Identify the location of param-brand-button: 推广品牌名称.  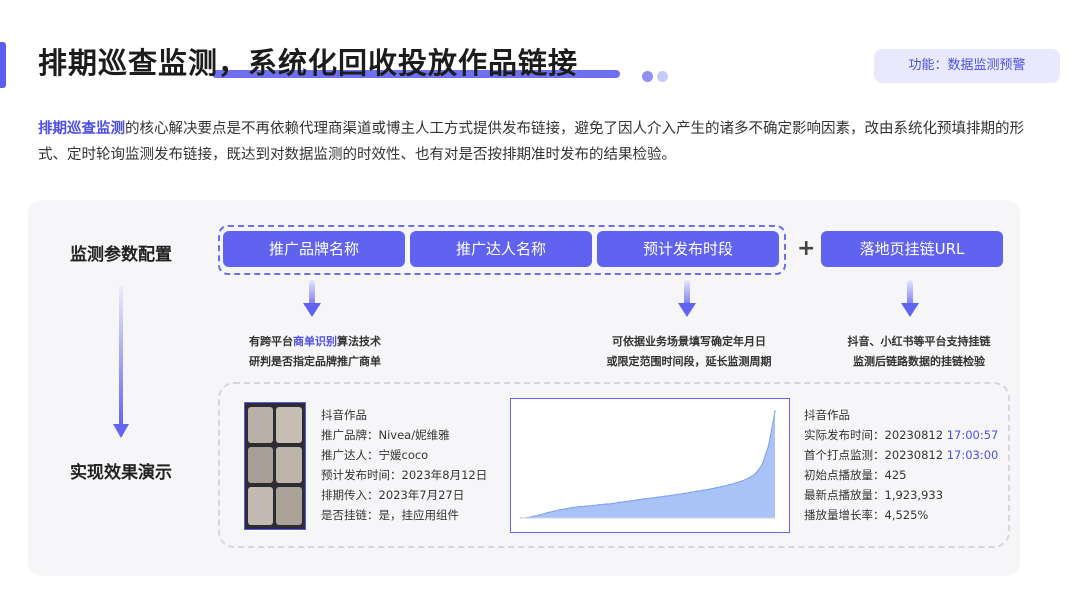
(314, 249).